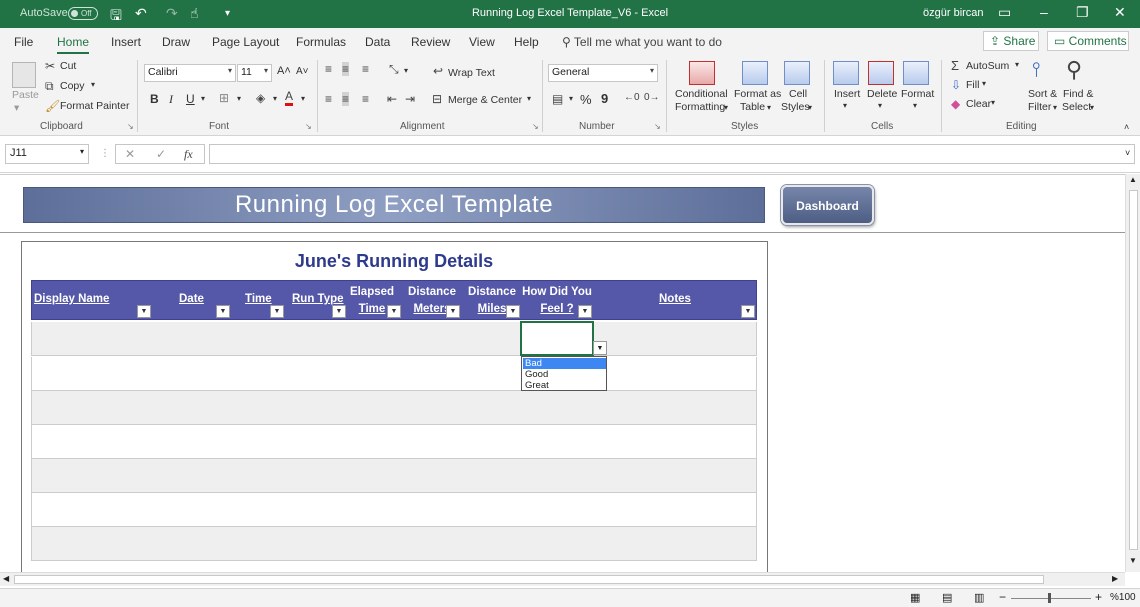 The image size is (1140, 607). I want to click on number-launcher-icon: ↘, so click(657, 126).